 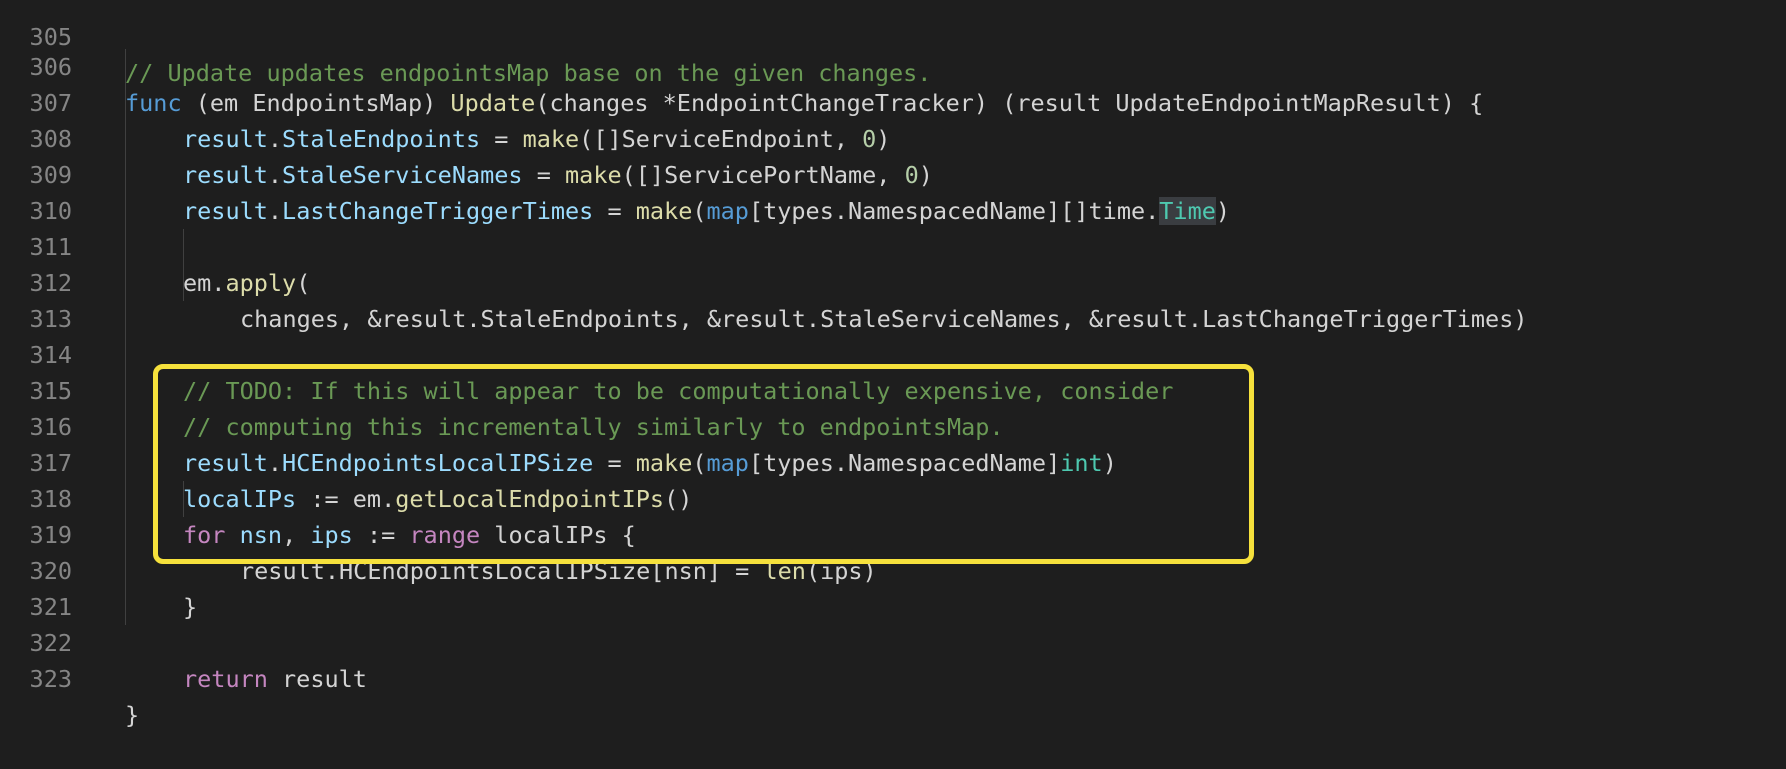 I want to click on line-number: 323, so click(x=50, y=679).